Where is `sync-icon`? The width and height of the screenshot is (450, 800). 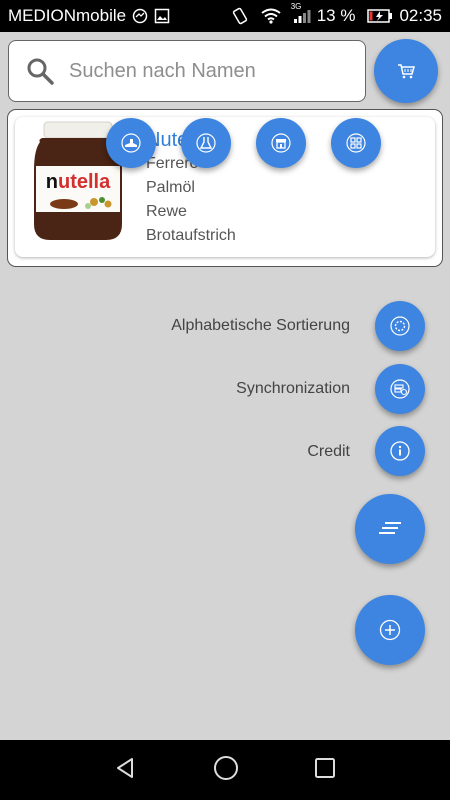 sync-icon is located at coordinates (400, 389).